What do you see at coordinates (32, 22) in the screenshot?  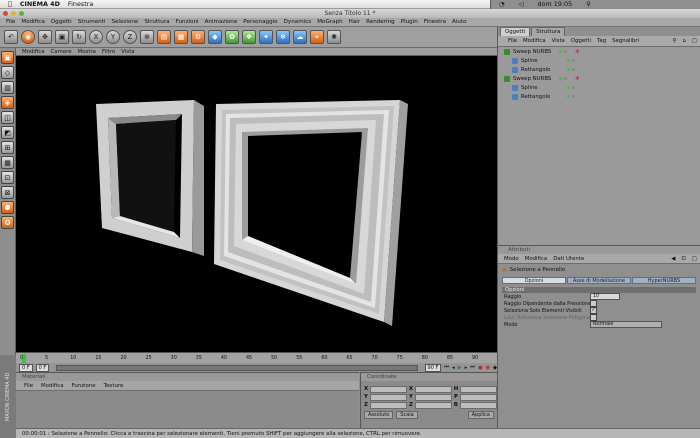 I see `menu-modifica: Modifica` at bounding box center [32, 22].